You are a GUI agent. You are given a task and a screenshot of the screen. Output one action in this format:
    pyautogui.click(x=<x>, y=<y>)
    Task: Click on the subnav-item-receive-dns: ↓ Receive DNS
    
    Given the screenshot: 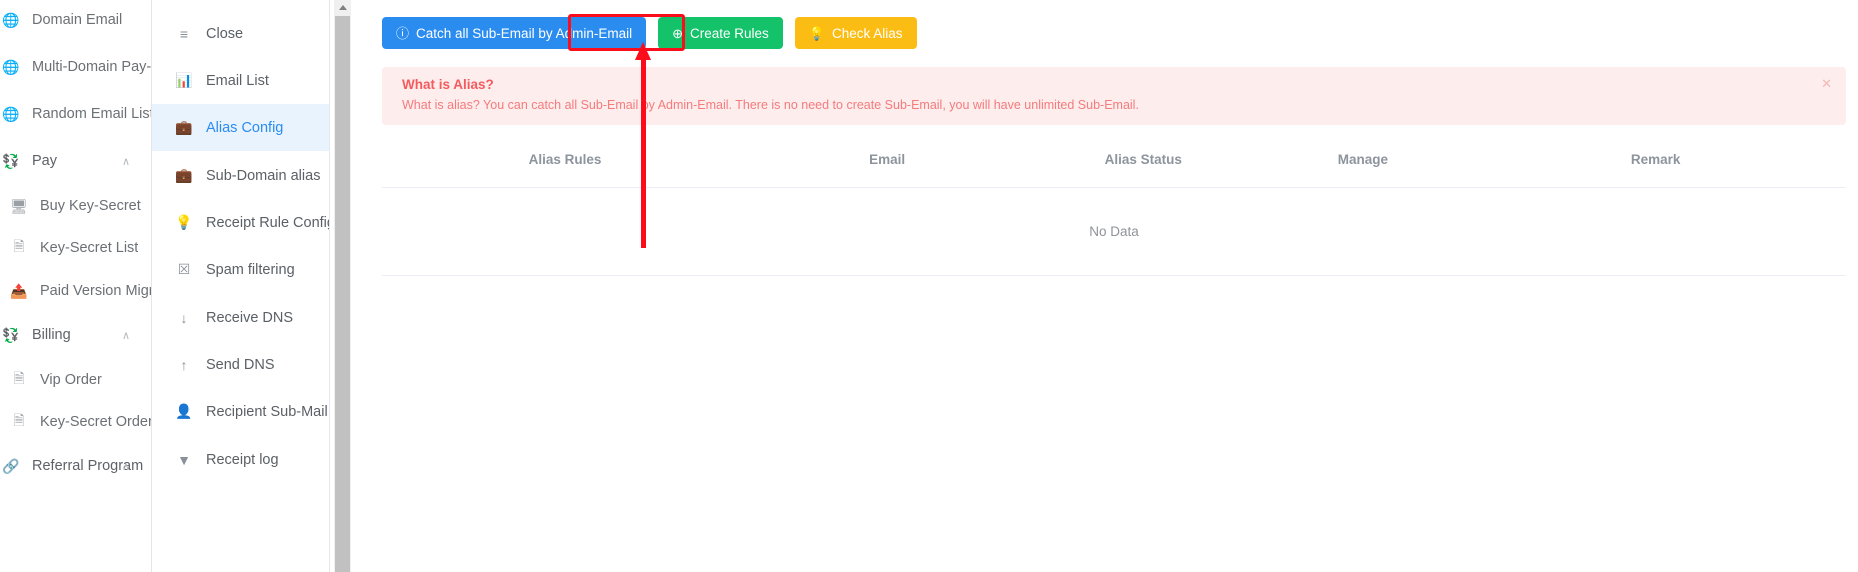 What is the action you would take?
    pyautogui.click(x=240, y=317)
    